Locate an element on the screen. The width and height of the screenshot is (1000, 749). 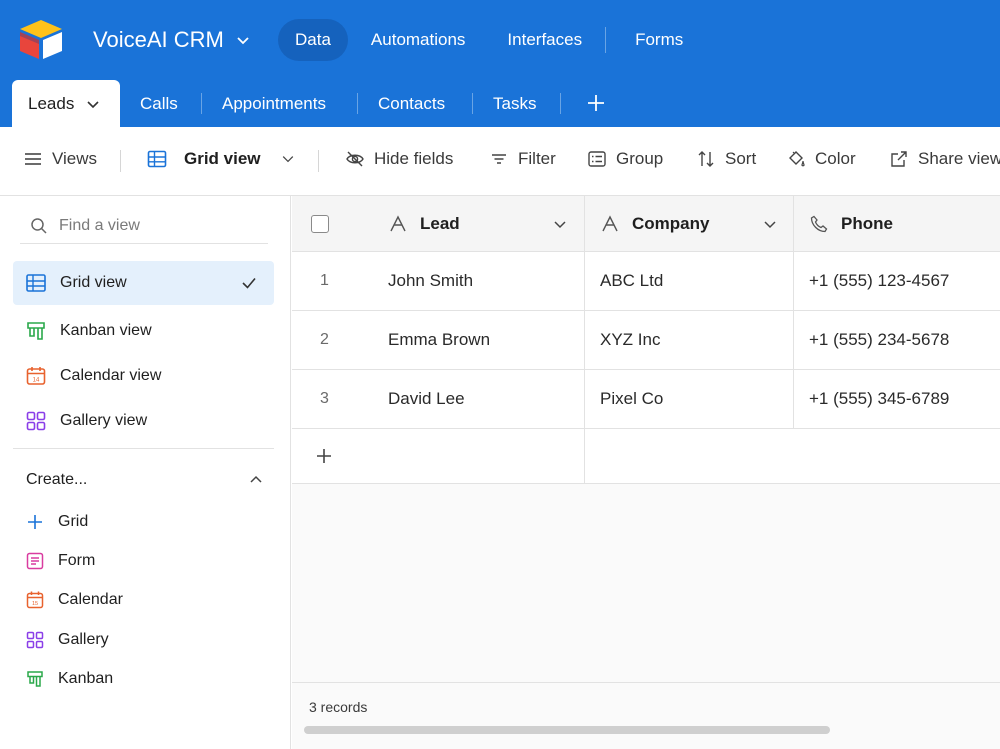
grid-icon is located at coordinates (36, 283).